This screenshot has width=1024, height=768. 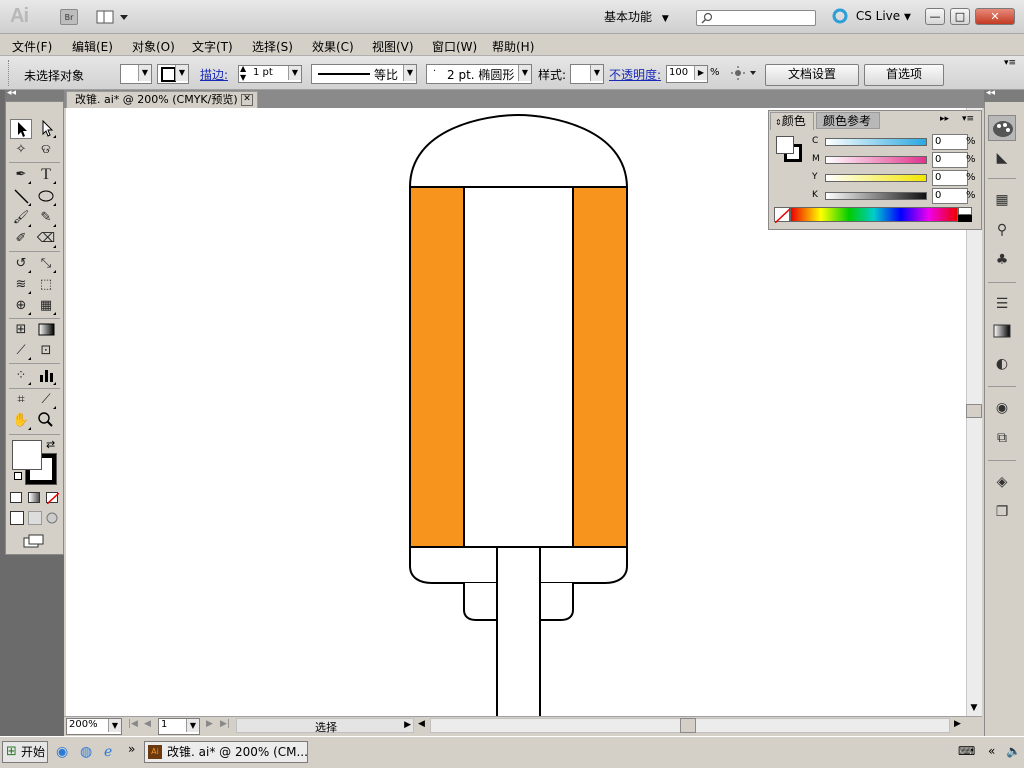 What do you see at coordinates (21, 197) in the screenshot?
I see `line-segment-tool` at bounding box center [21, 197].